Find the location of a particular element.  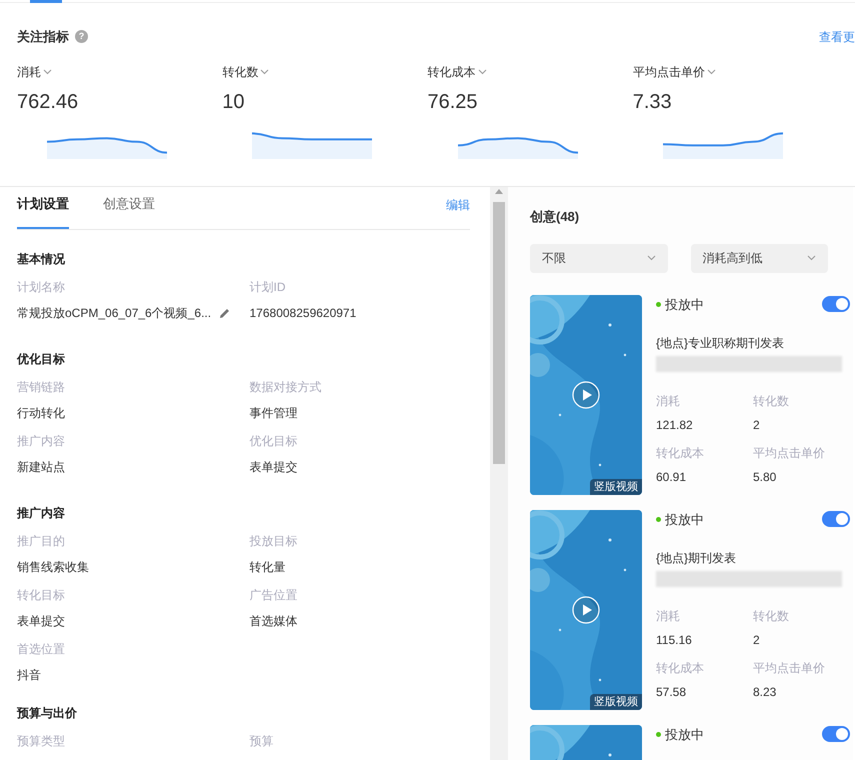

stat-value: 60.91 is located at coordinates (671, 477).